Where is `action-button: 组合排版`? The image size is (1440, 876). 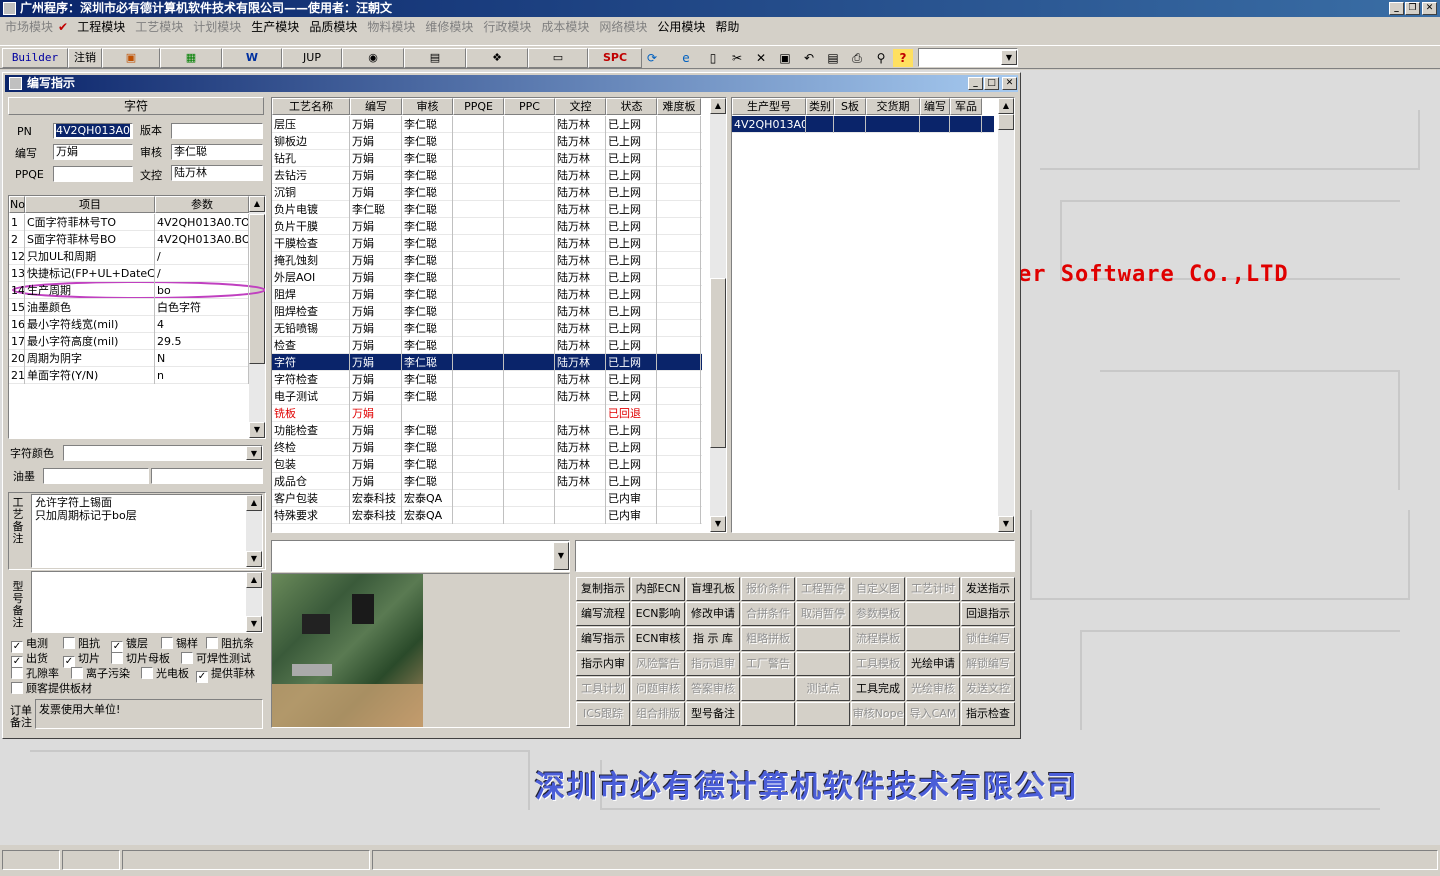 action-button: 组合排版 is located at coordinates (658, 714).